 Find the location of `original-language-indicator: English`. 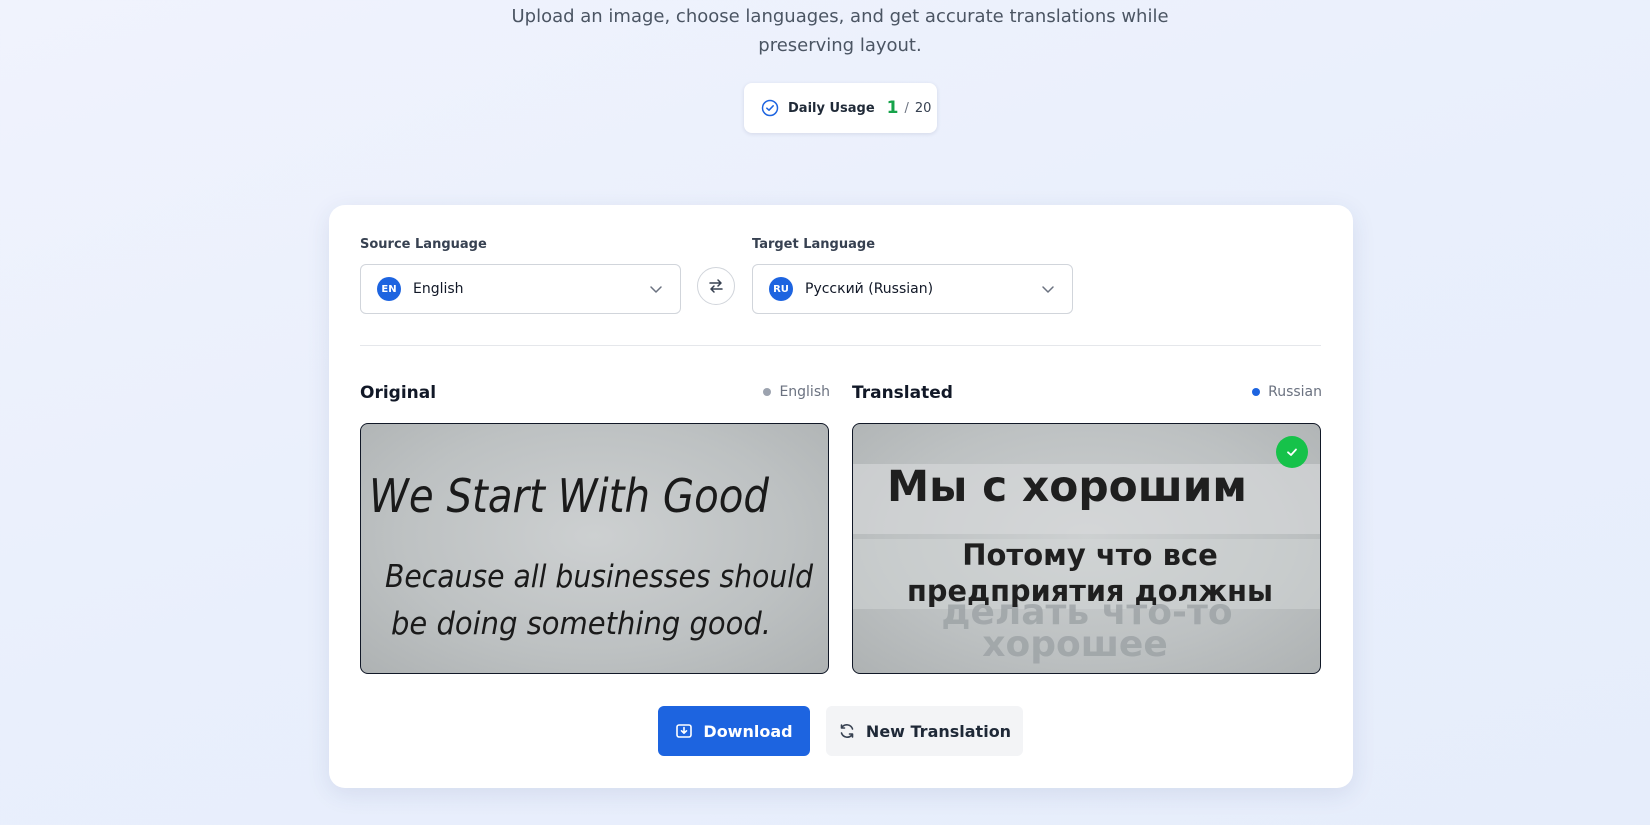

original-language-indicator: English is located at coordinates (796, 392).